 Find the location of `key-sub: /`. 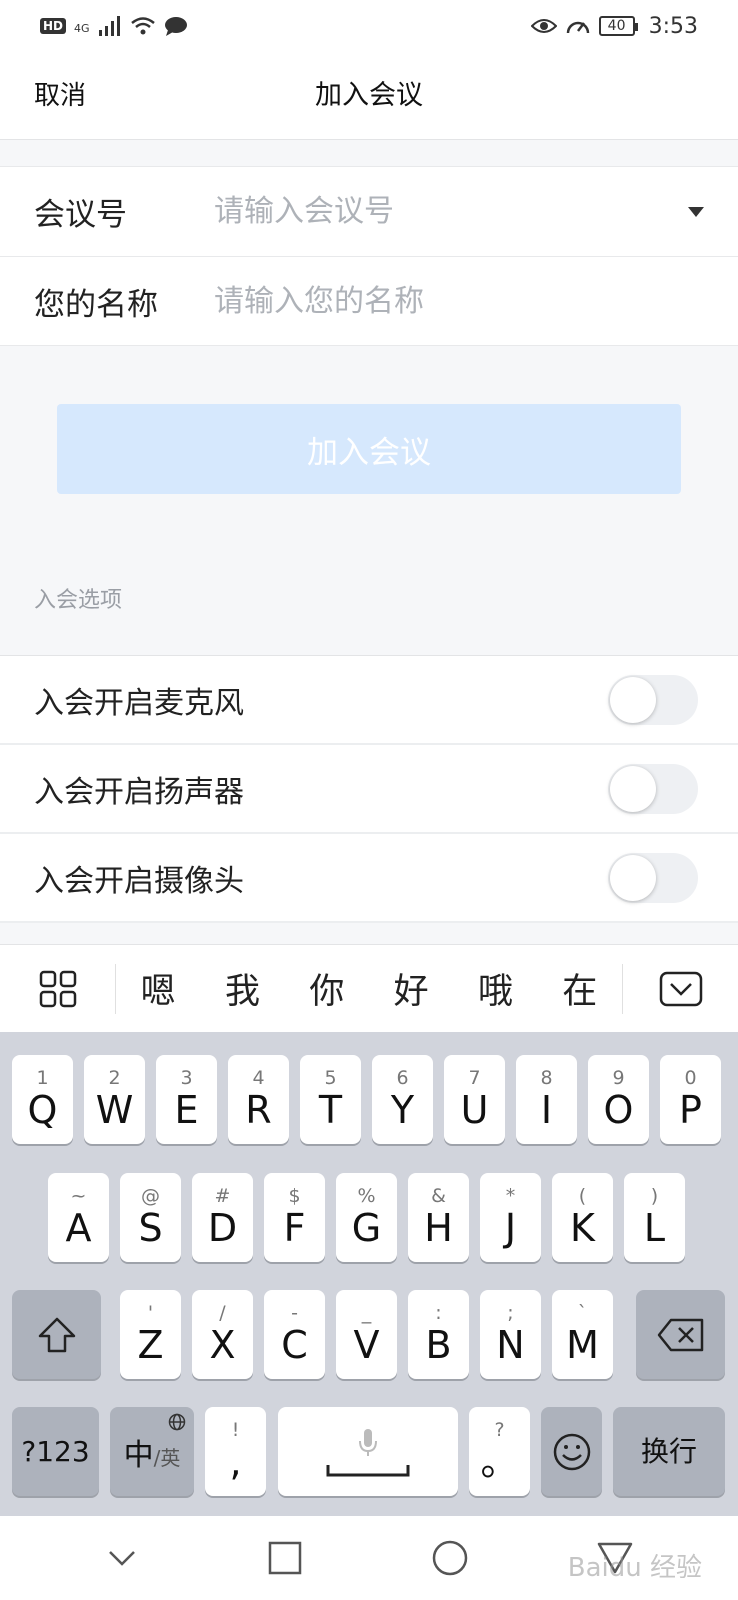

key-sub: / is located at coordinates (222, 1312).